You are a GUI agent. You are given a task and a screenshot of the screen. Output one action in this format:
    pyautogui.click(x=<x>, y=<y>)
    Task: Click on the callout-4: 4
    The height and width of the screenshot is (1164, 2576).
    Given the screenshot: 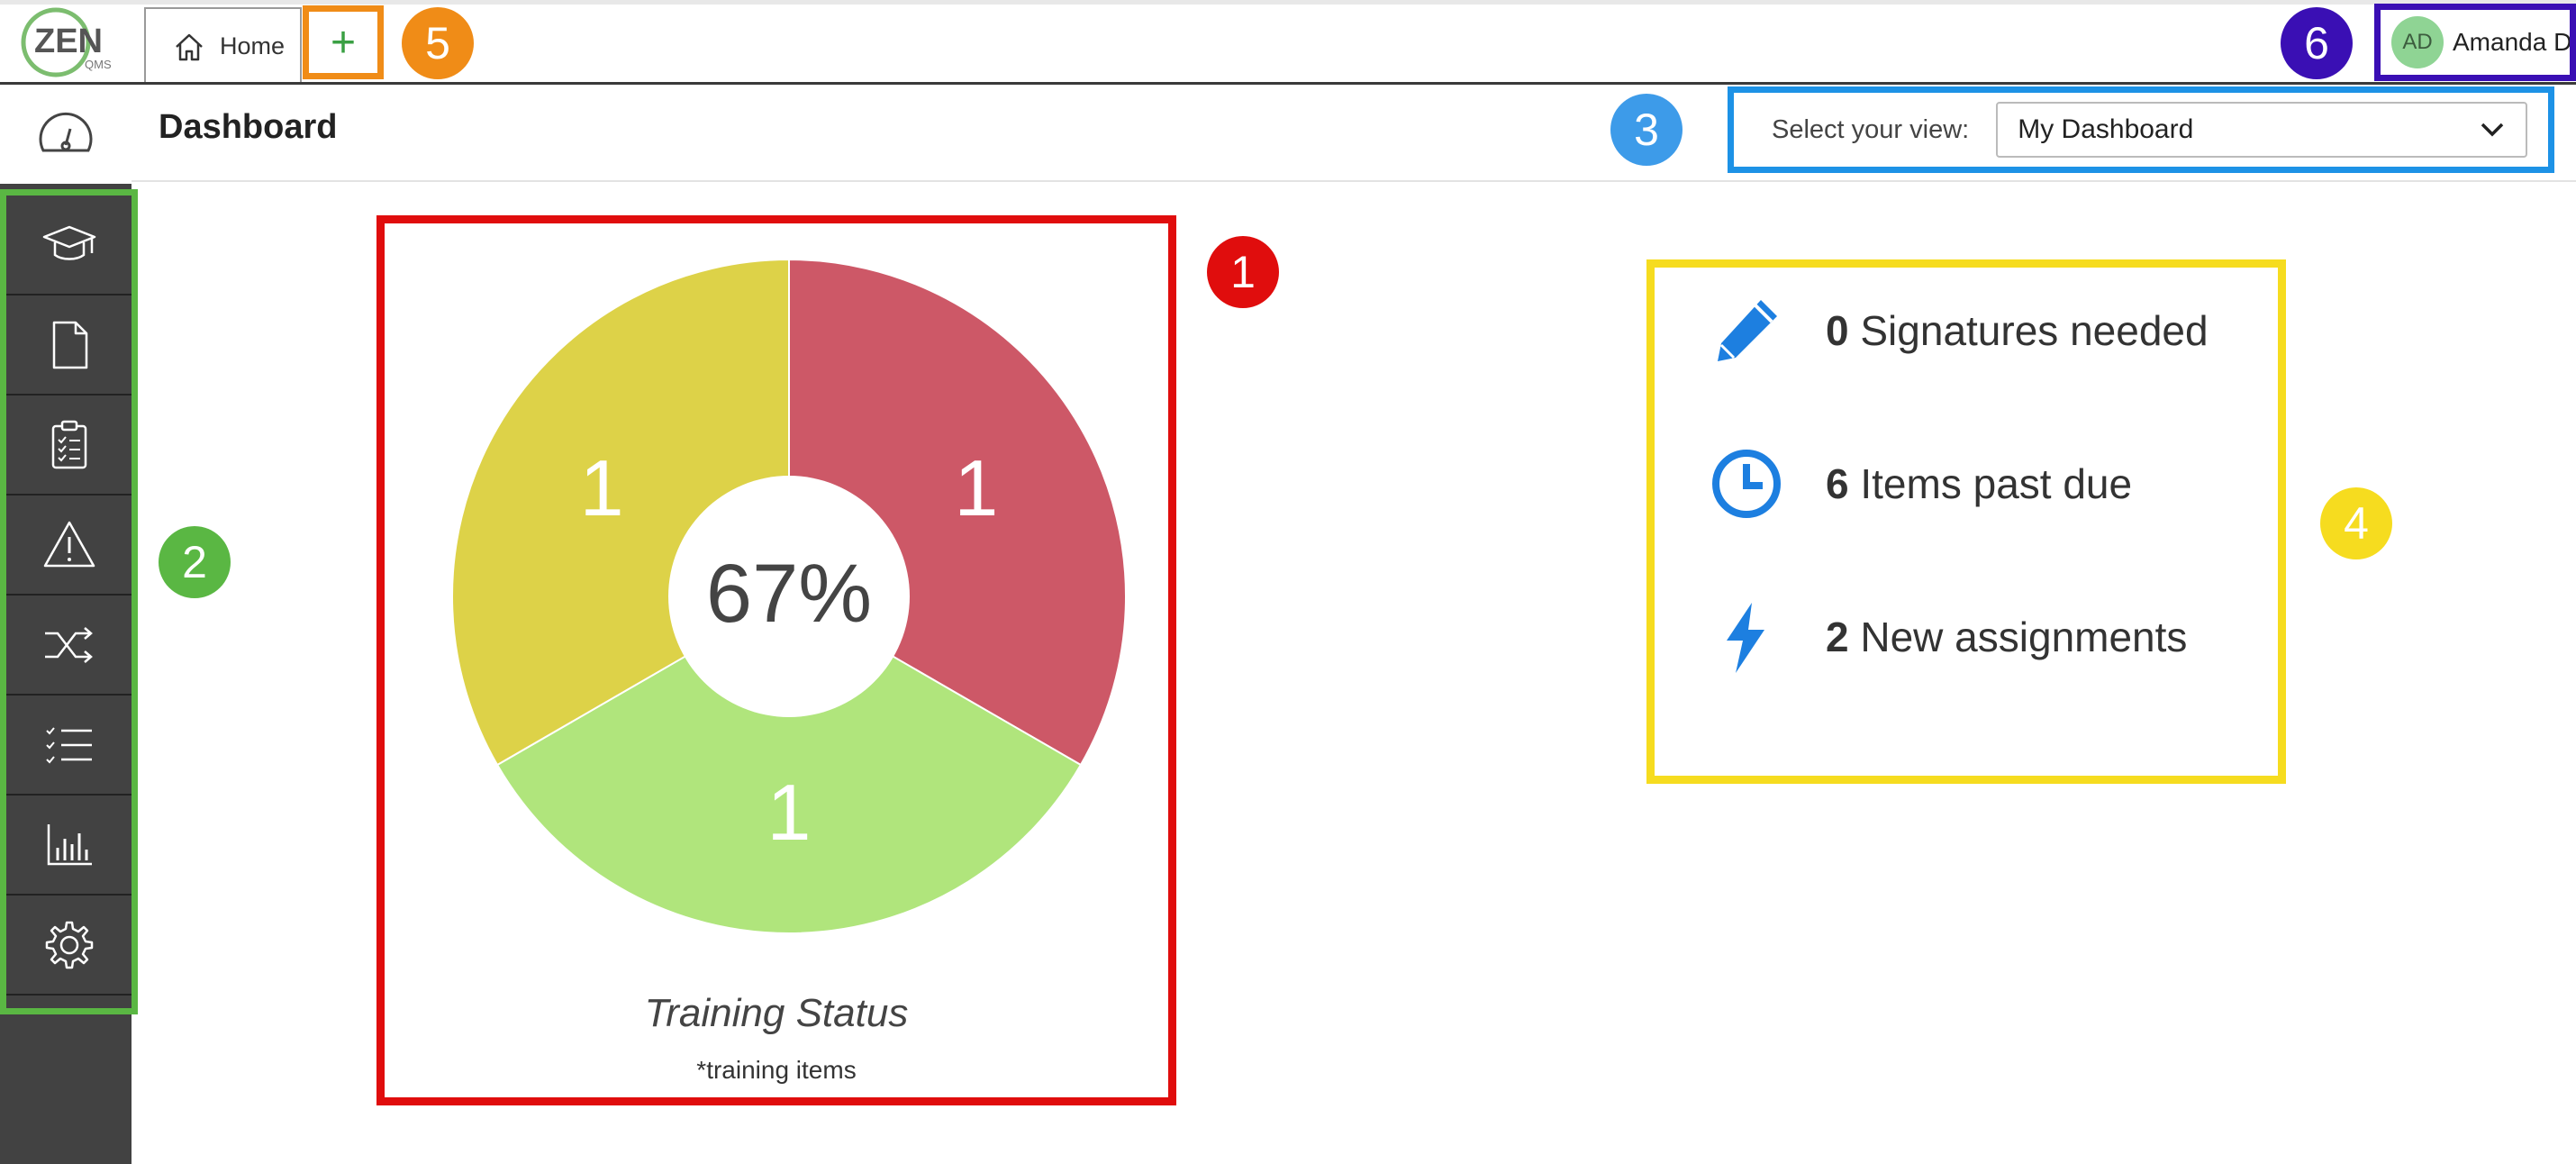 What is the action you would take?
    pyautogui.click(x=2356, y=523)
    